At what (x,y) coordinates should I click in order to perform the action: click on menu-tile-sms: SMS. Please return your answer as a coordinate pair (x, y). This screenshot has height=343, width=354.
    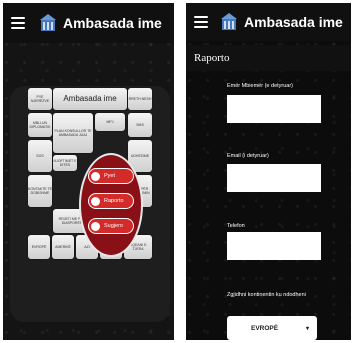
    Looking at the image, I should click on (140, 125).